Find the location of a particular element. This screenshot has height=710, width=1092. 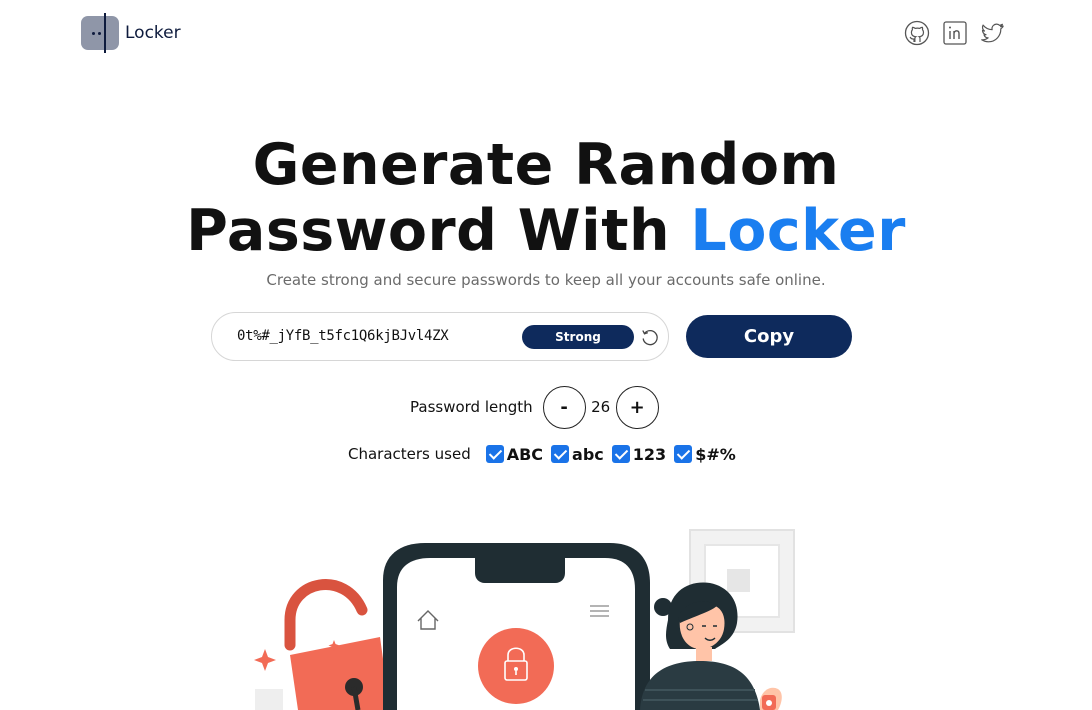

twitter-icon is located at coordinates (993, 33).